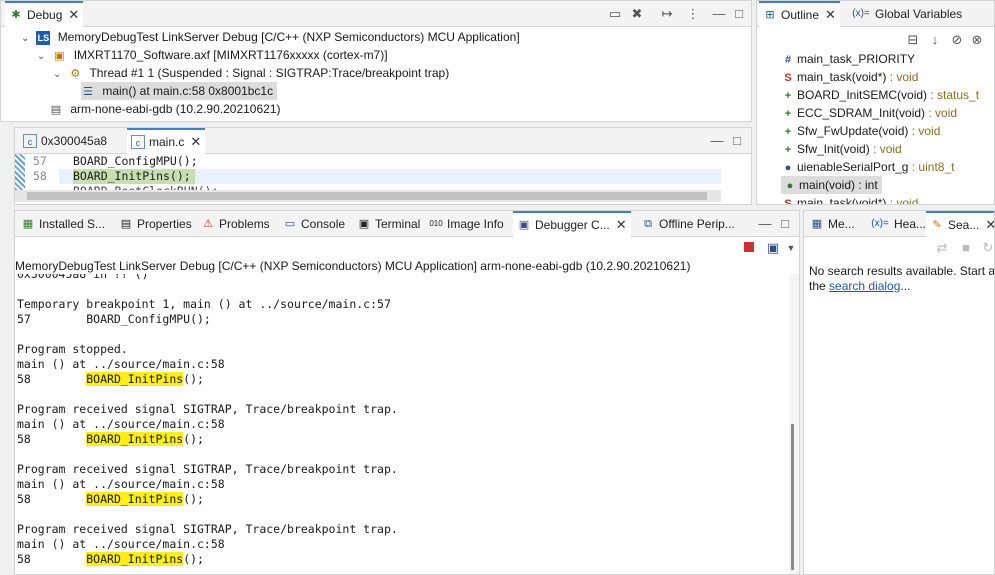  Describe the element at coordinates (791, 248) in the screenshot. I see `dropdown-icon: ▼` at that location.